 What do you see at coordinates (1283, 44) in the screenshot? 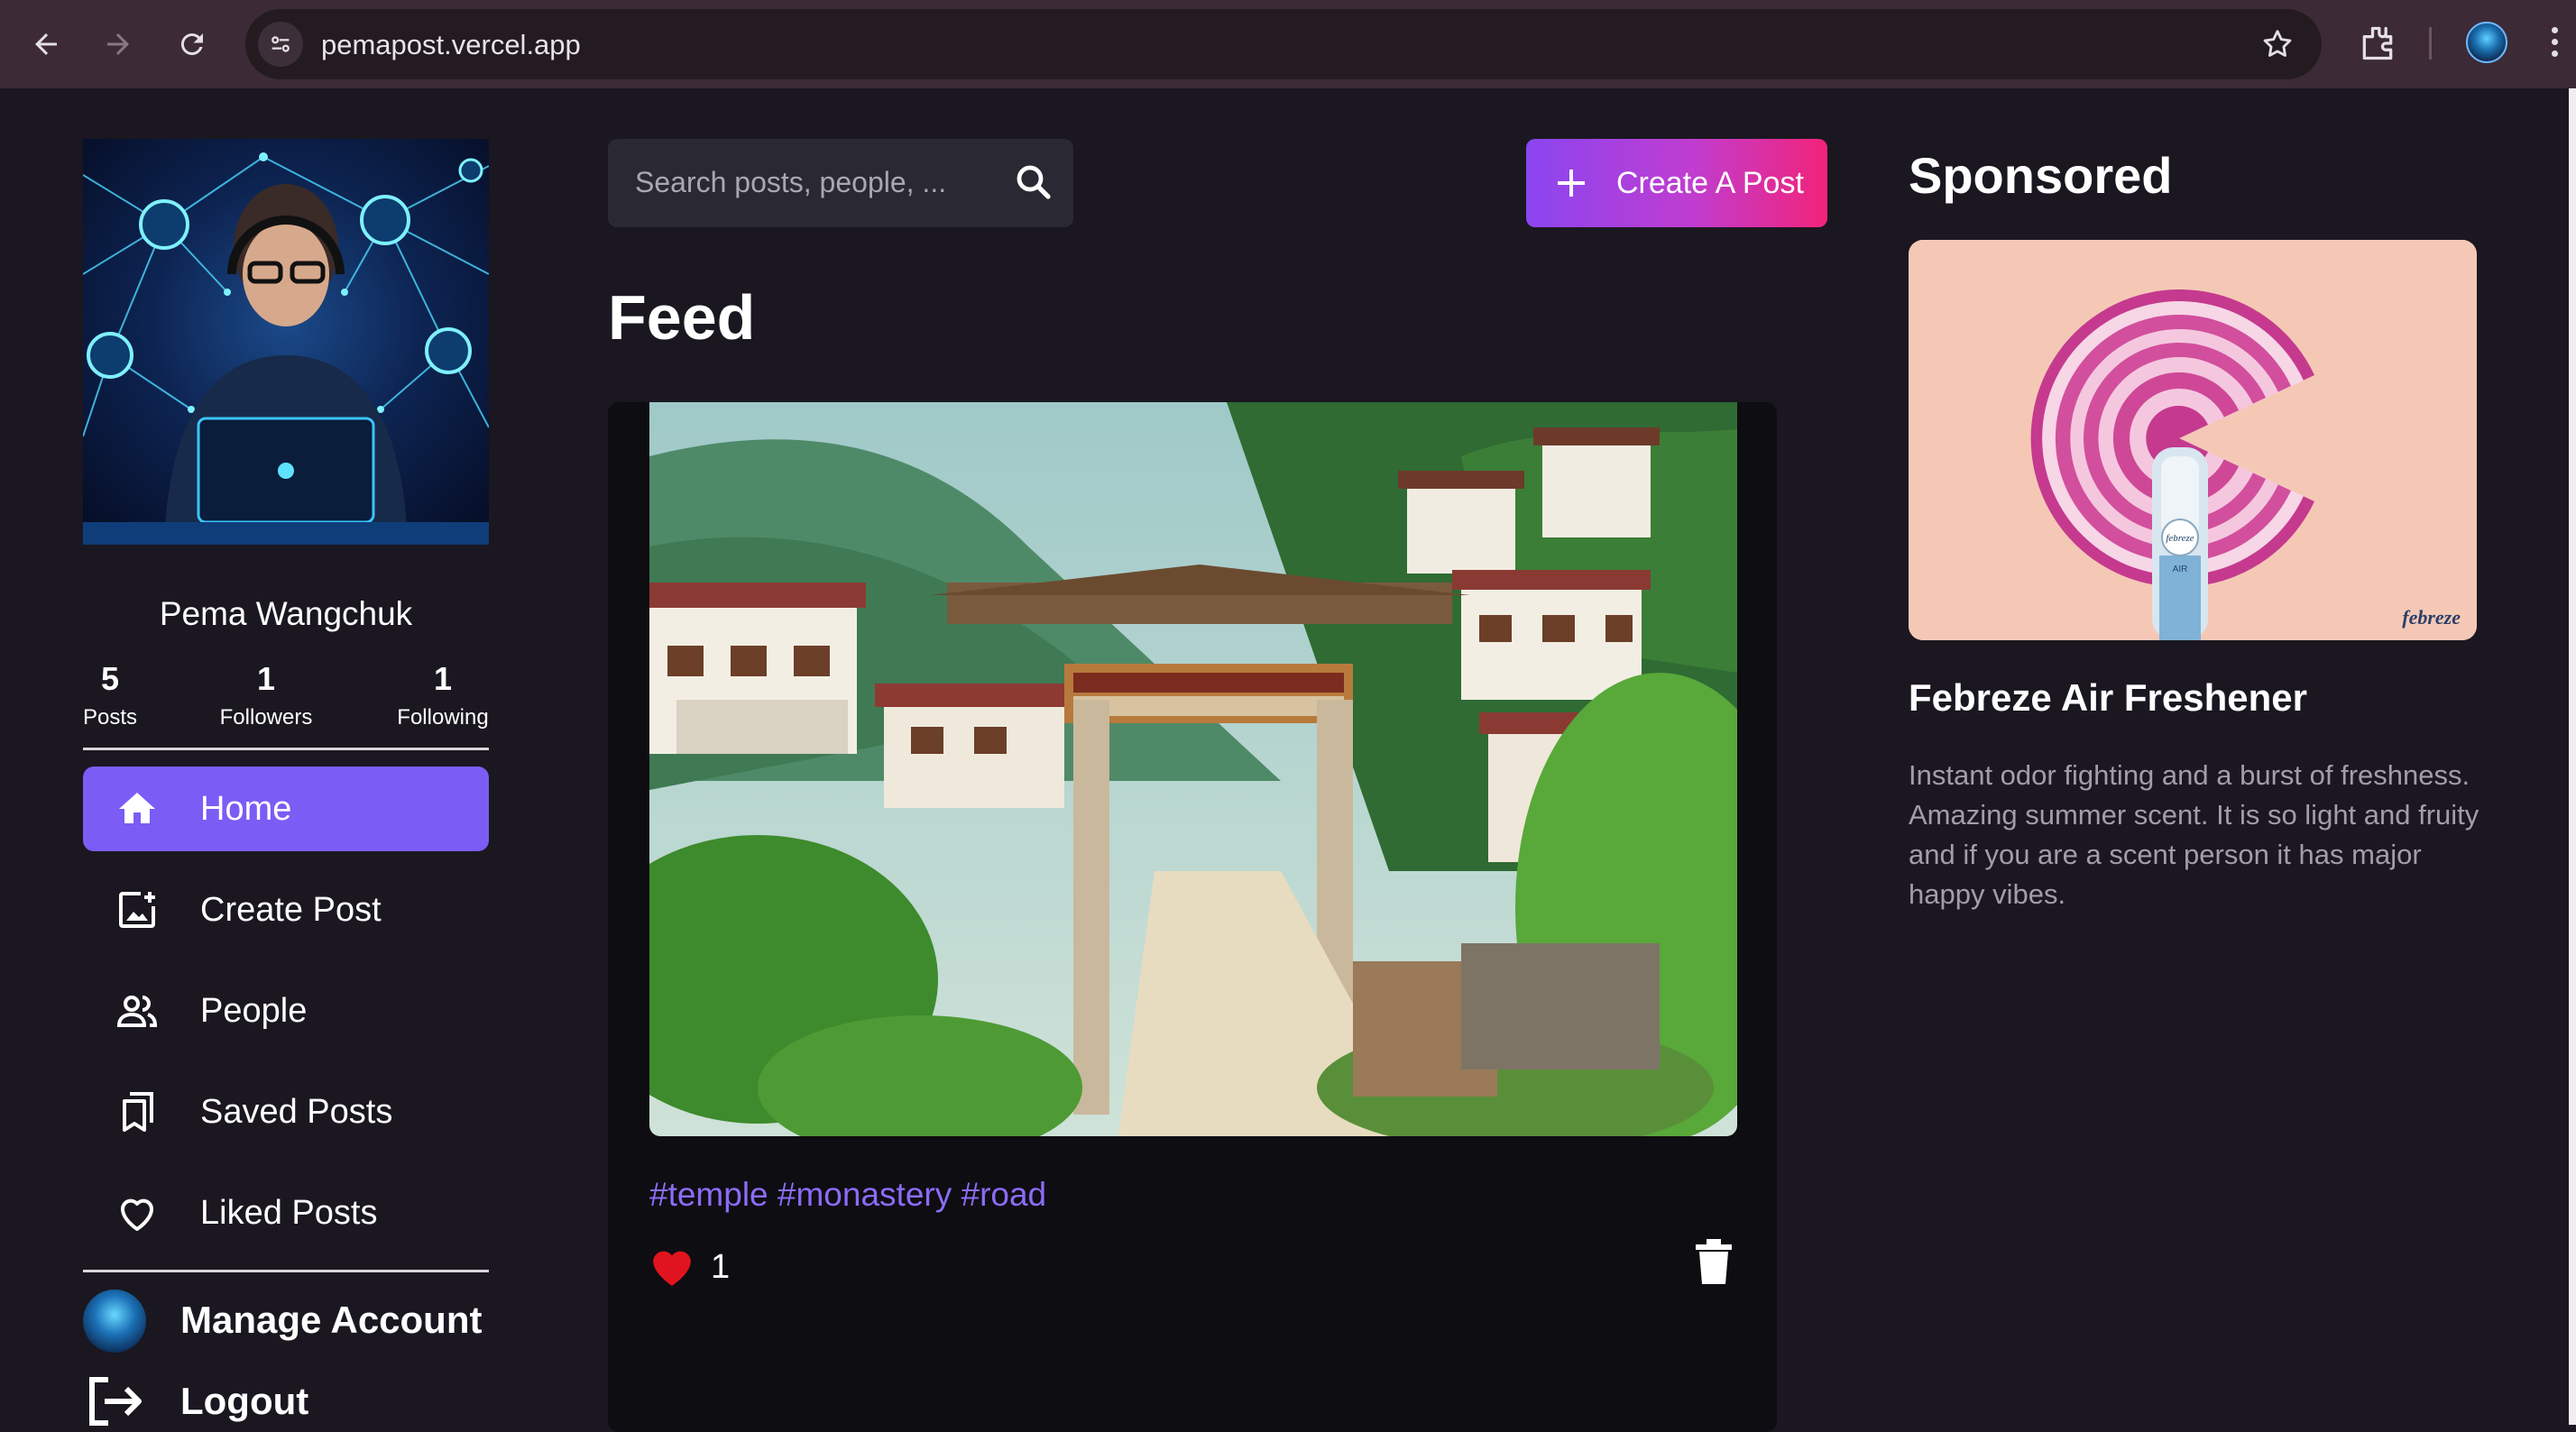
I see `address-bar: pemapost.vercel.app` at bounding box center [1283, 44].